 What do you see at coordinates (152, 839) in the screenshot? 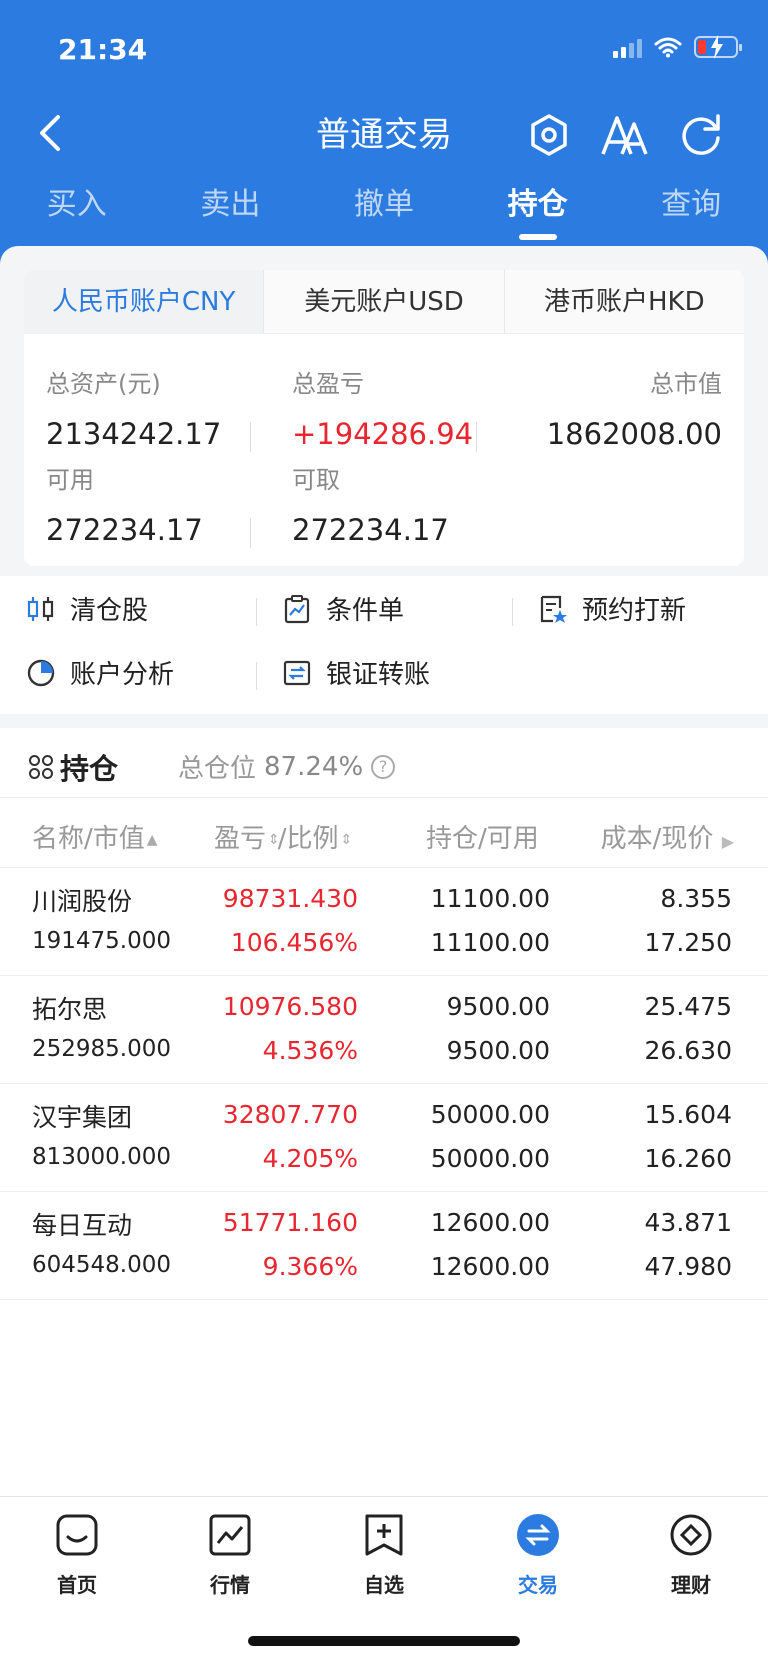
I see `sort-icon: ▲` at bounding box center [152, 839].